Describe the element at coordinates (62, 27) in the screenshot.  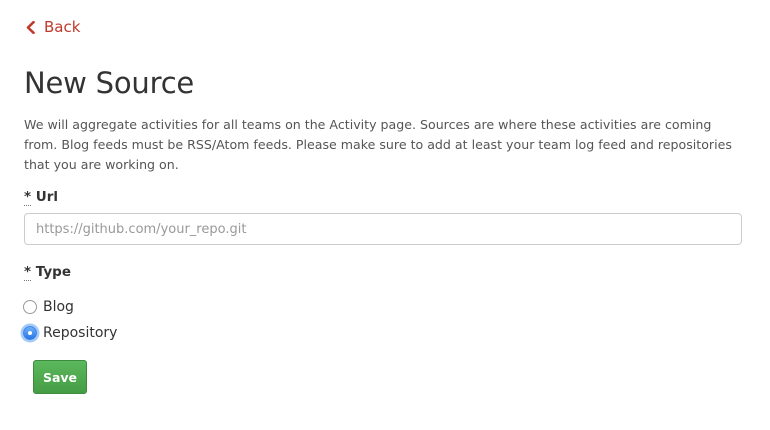
I see `back-label: Back` at that location.